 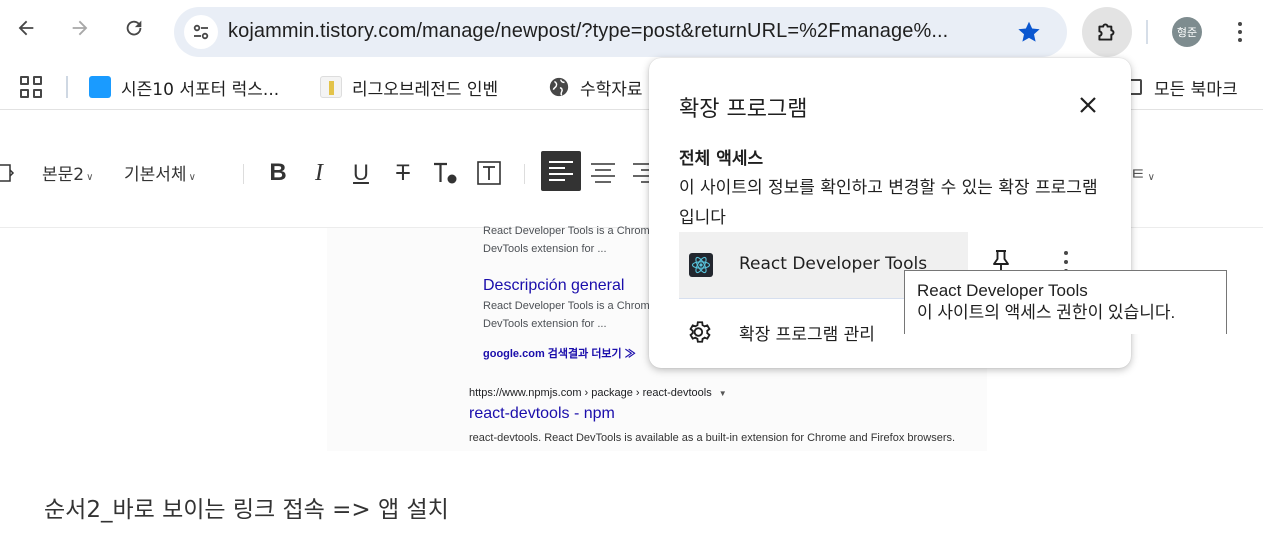 I want to click on text-color-icon, so click(x=445, y=173).